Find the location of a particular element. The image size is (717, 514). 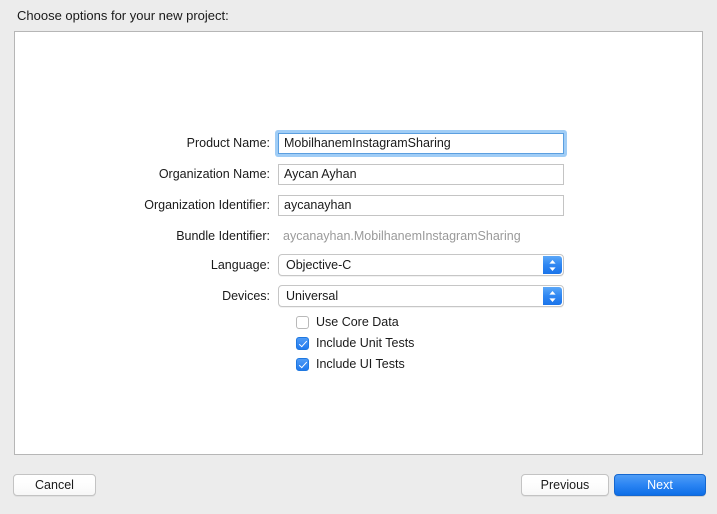

form-row-language: Language: Objective-C is located at coordinates (359, 265).